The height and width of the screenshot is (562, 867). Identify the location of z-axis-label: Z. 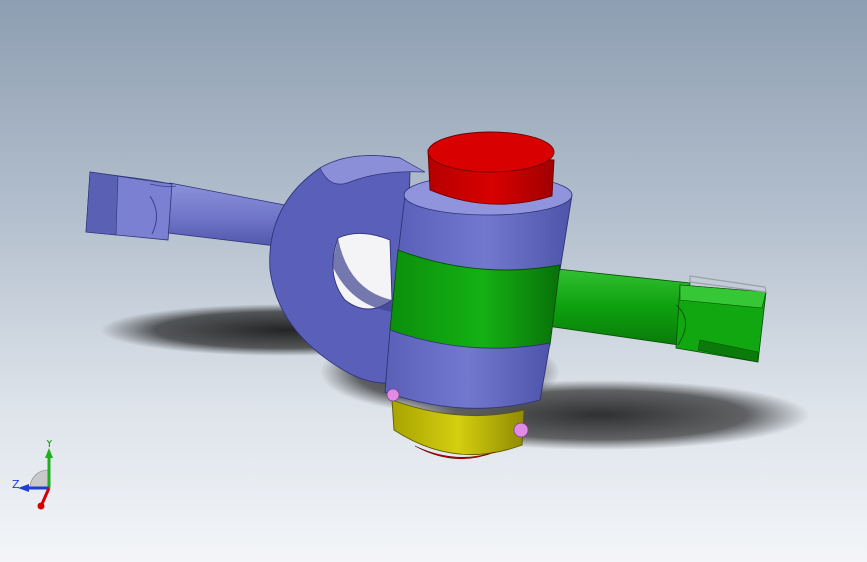
(16, 484).